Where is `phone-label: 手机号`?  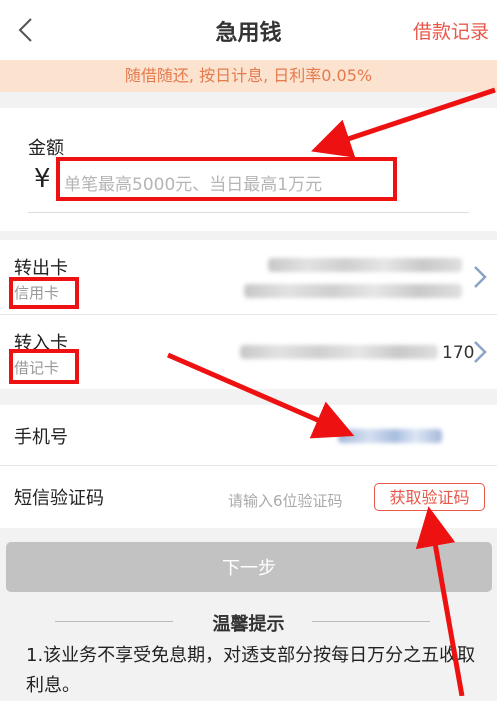 phone-label: 手机号 is located at coordinates (41, 437).